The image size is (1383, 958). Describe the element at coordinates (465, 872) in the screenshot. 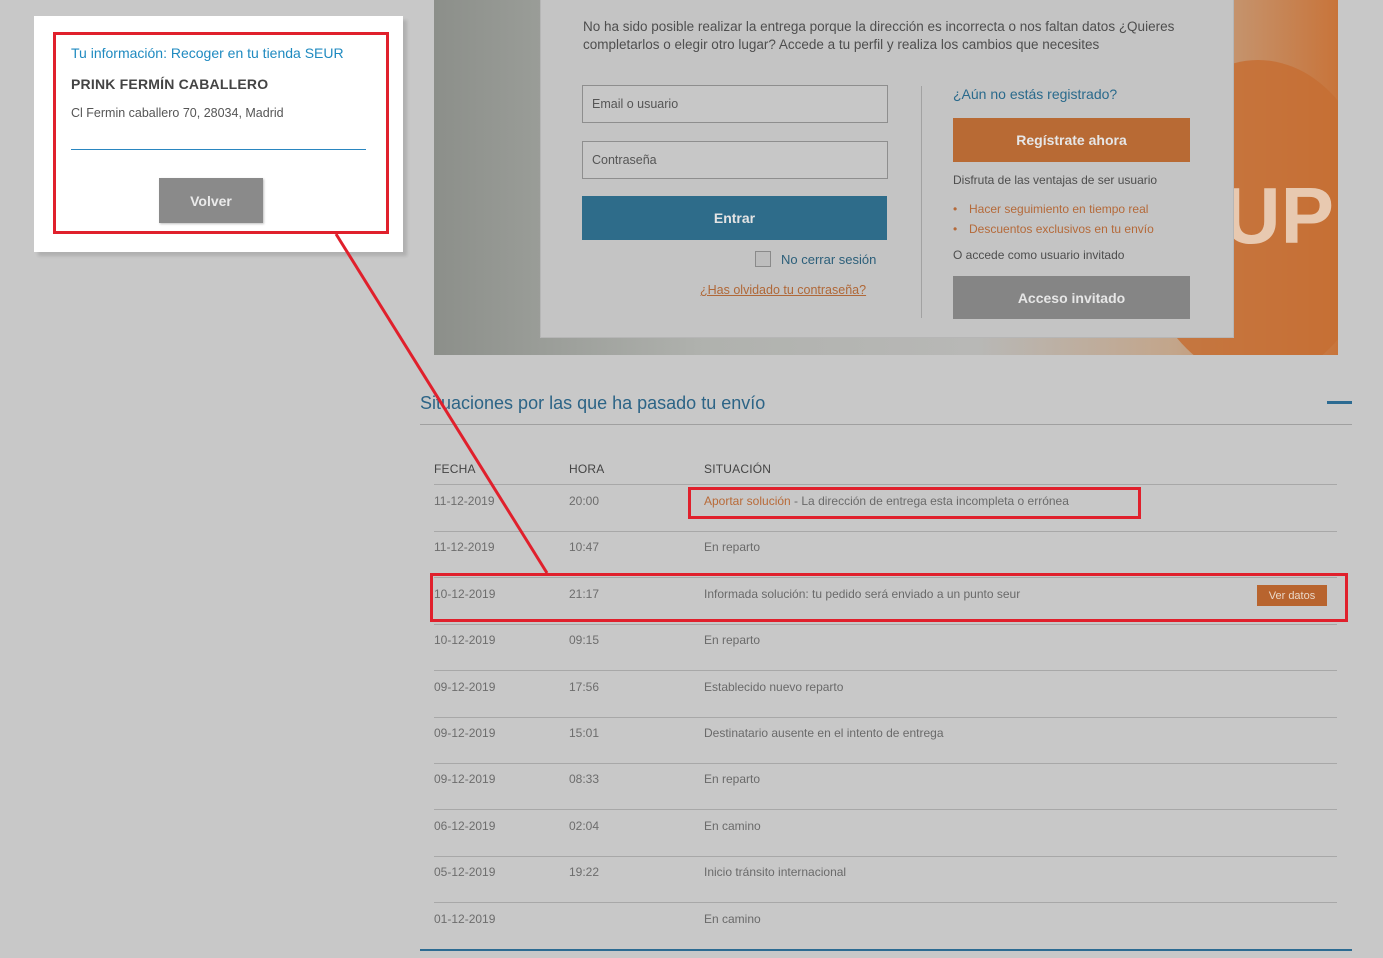

I see `row-date: 05-12-2019` at that location.